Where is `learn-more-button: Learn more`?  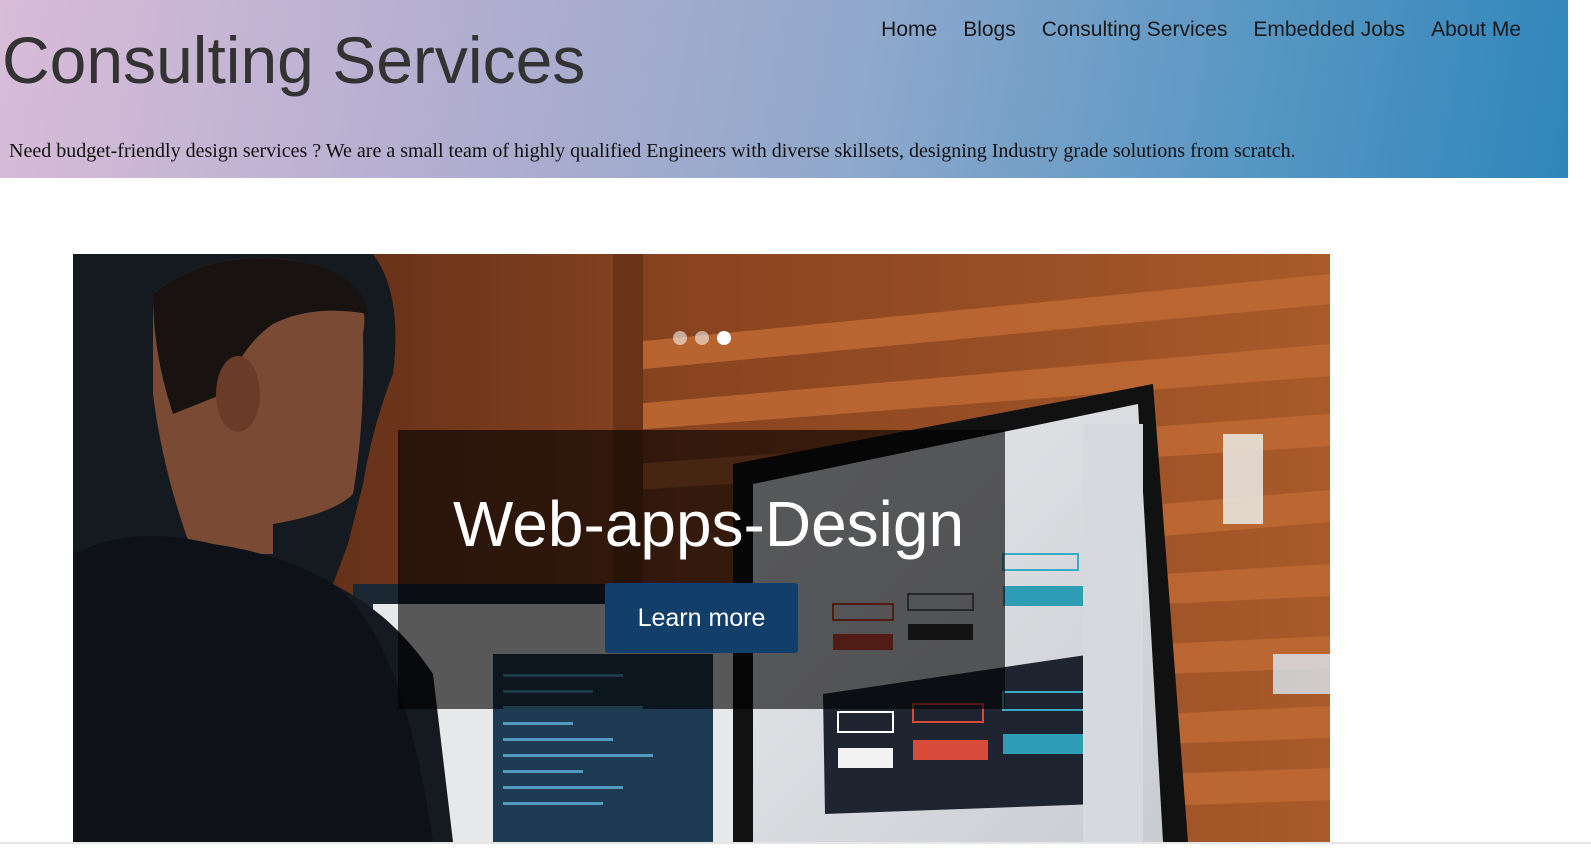
learn-more-button: Learn more is located at coordinates (701, 618).